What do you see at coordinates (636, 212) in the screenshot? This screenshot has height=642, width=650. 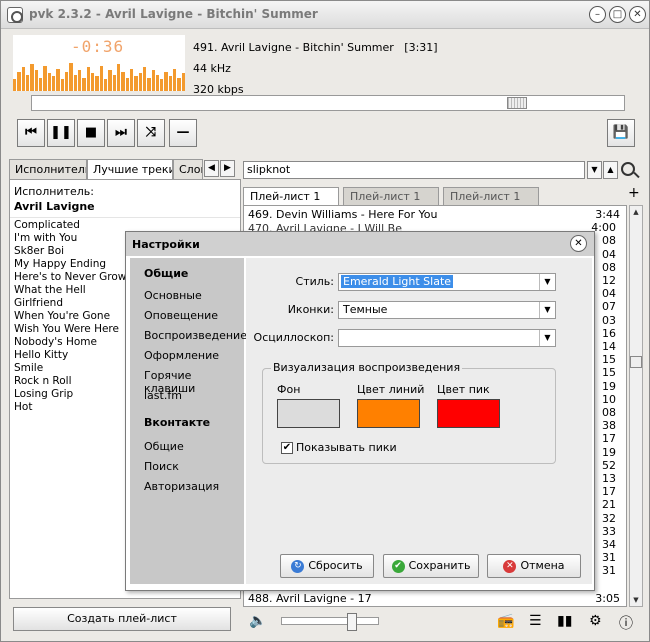 I see `scroll-up-icon: ▲` at bounding box center [636, 212].